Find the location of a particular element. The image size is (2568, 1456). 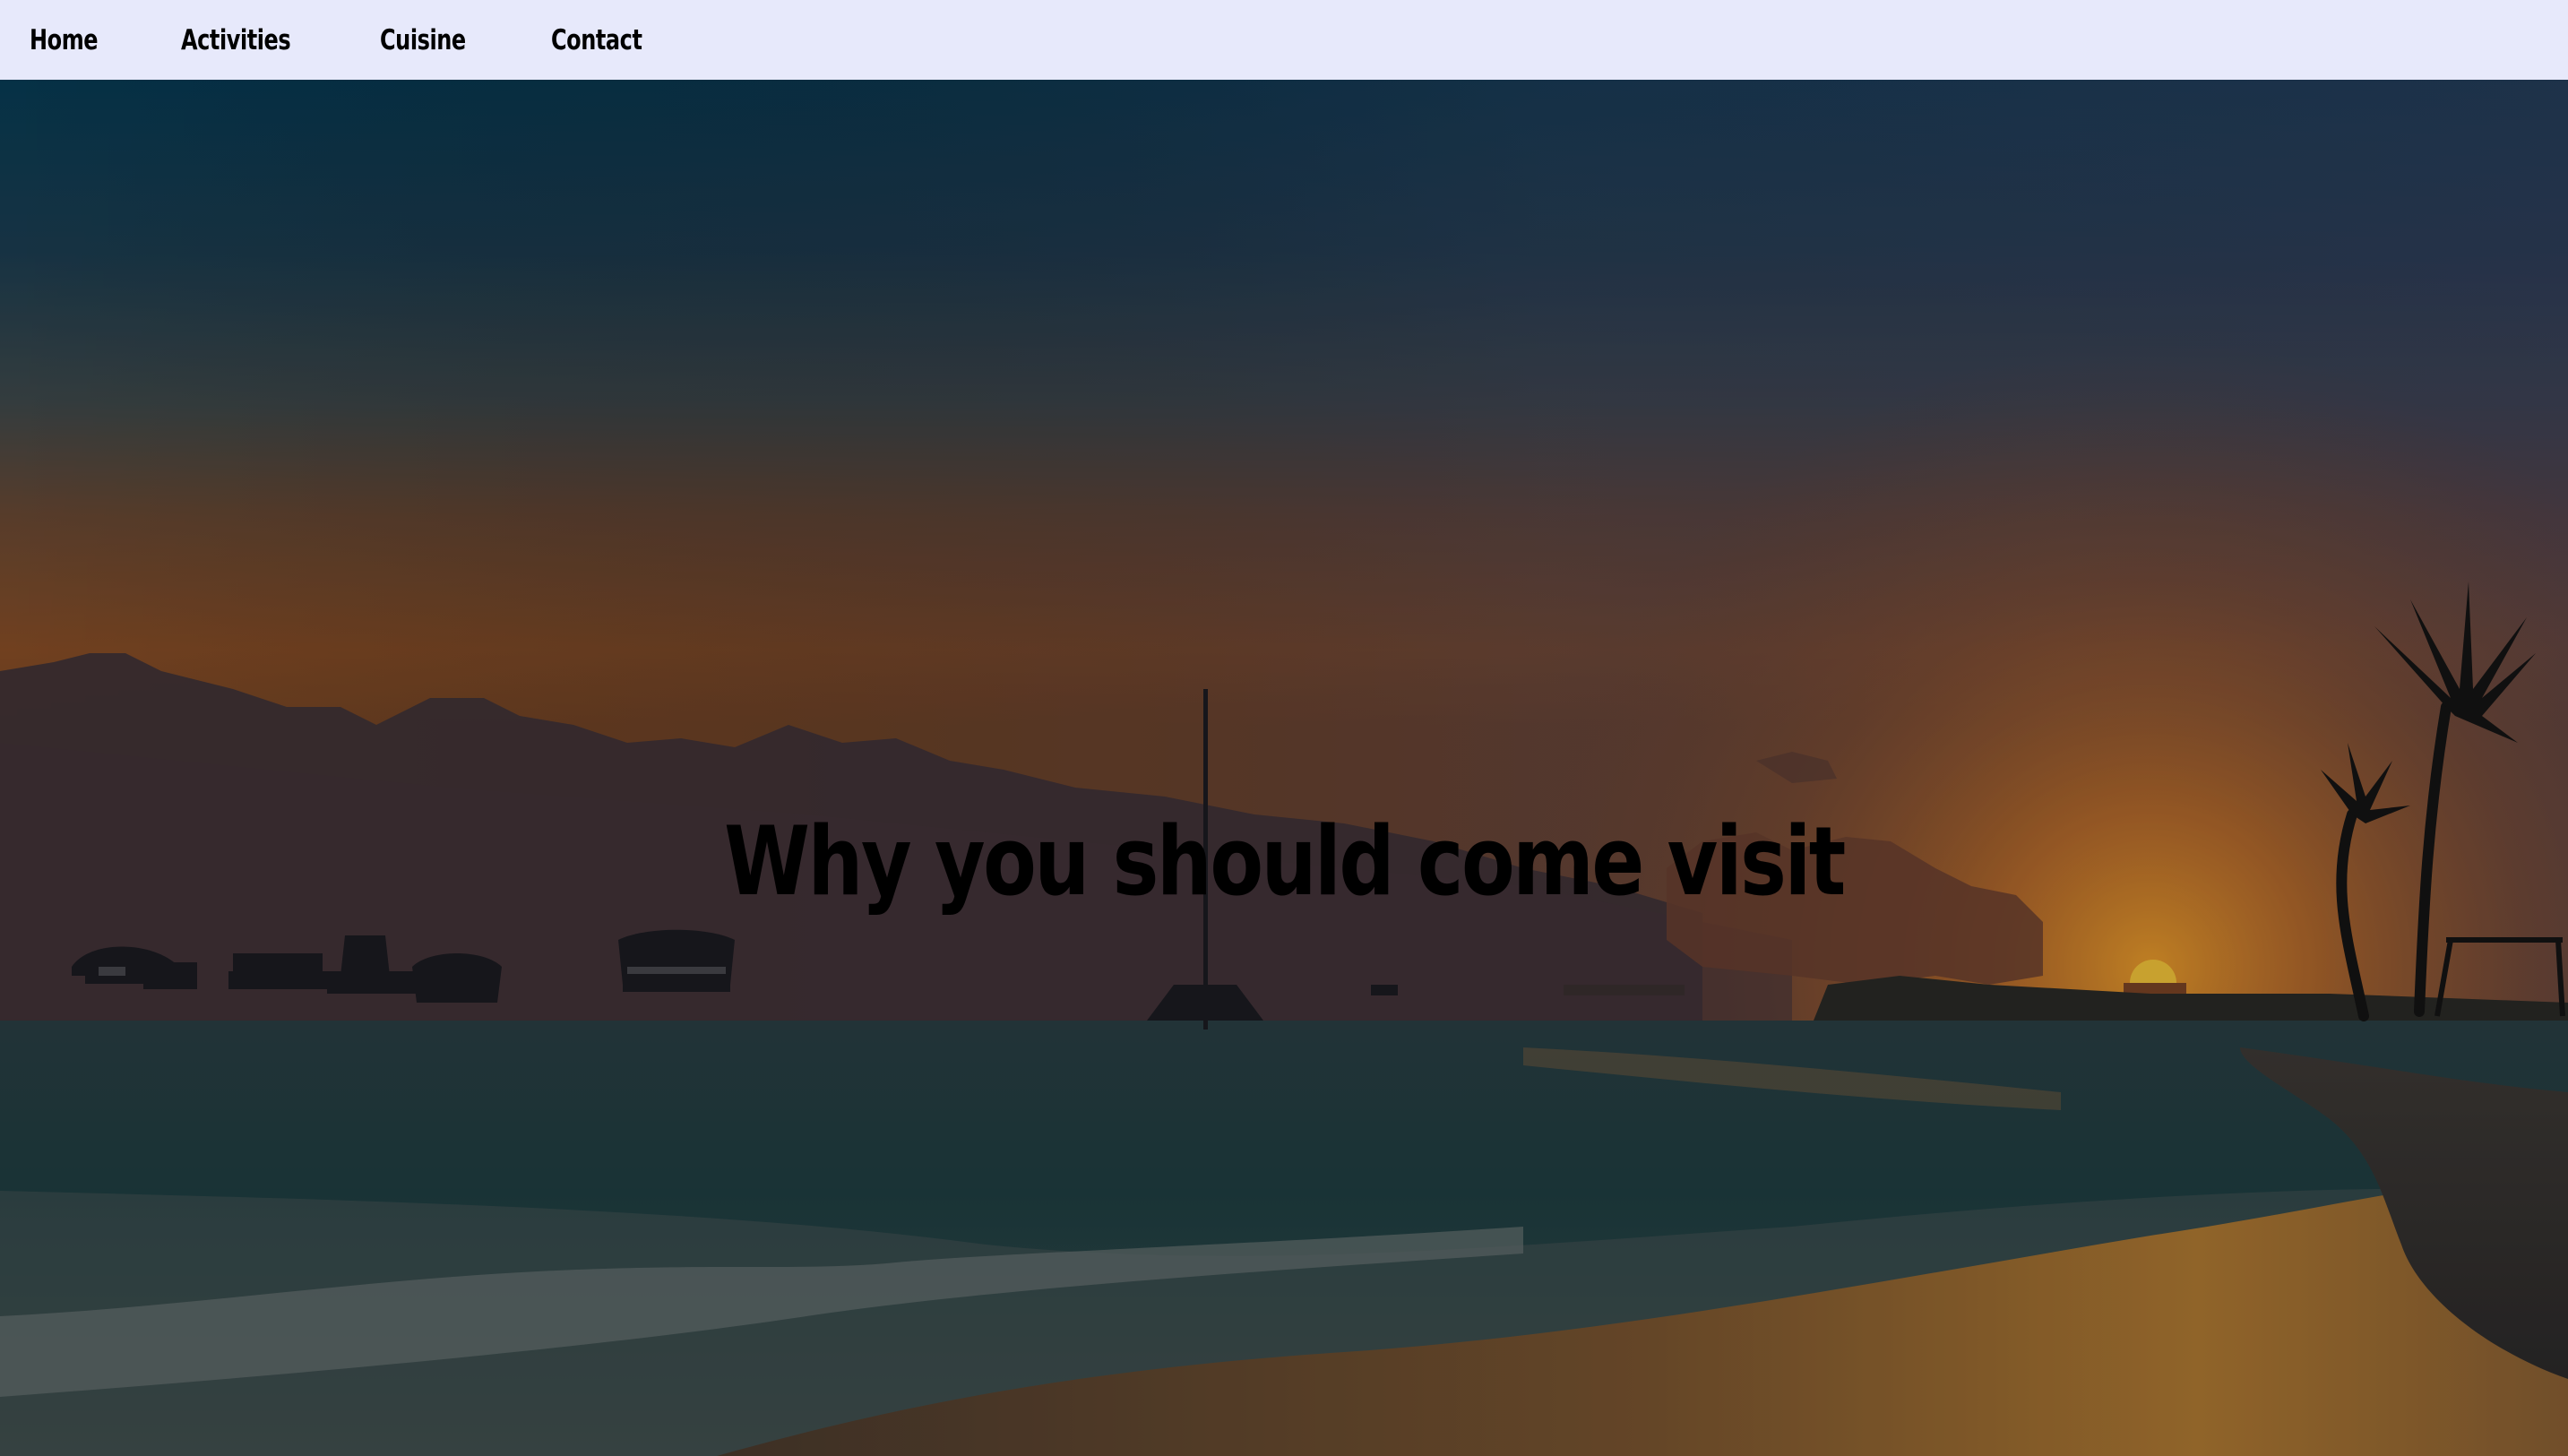

nav-link-home: Home is located at coordinates (65, 40).